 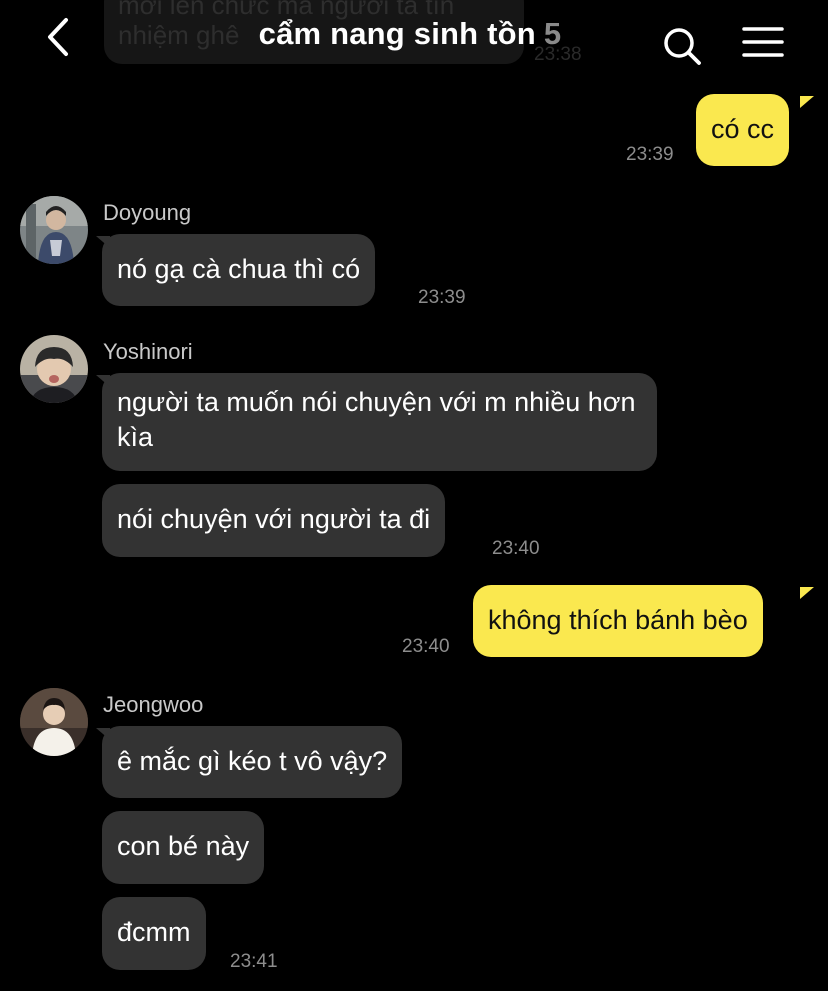 I want to click on sender-name: Doyoung, so click(x=147, y=212).